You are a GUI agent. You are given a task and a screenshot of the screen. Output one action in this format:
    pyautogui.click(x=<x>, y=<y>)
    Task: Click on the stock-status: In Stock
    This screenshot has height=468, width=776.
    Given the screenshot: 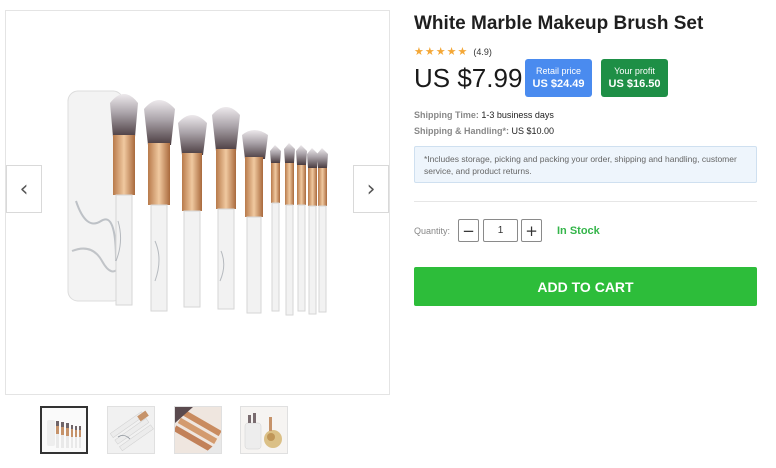 What is the action you would take?
    pyautogui.click(x=578, y=231)
    